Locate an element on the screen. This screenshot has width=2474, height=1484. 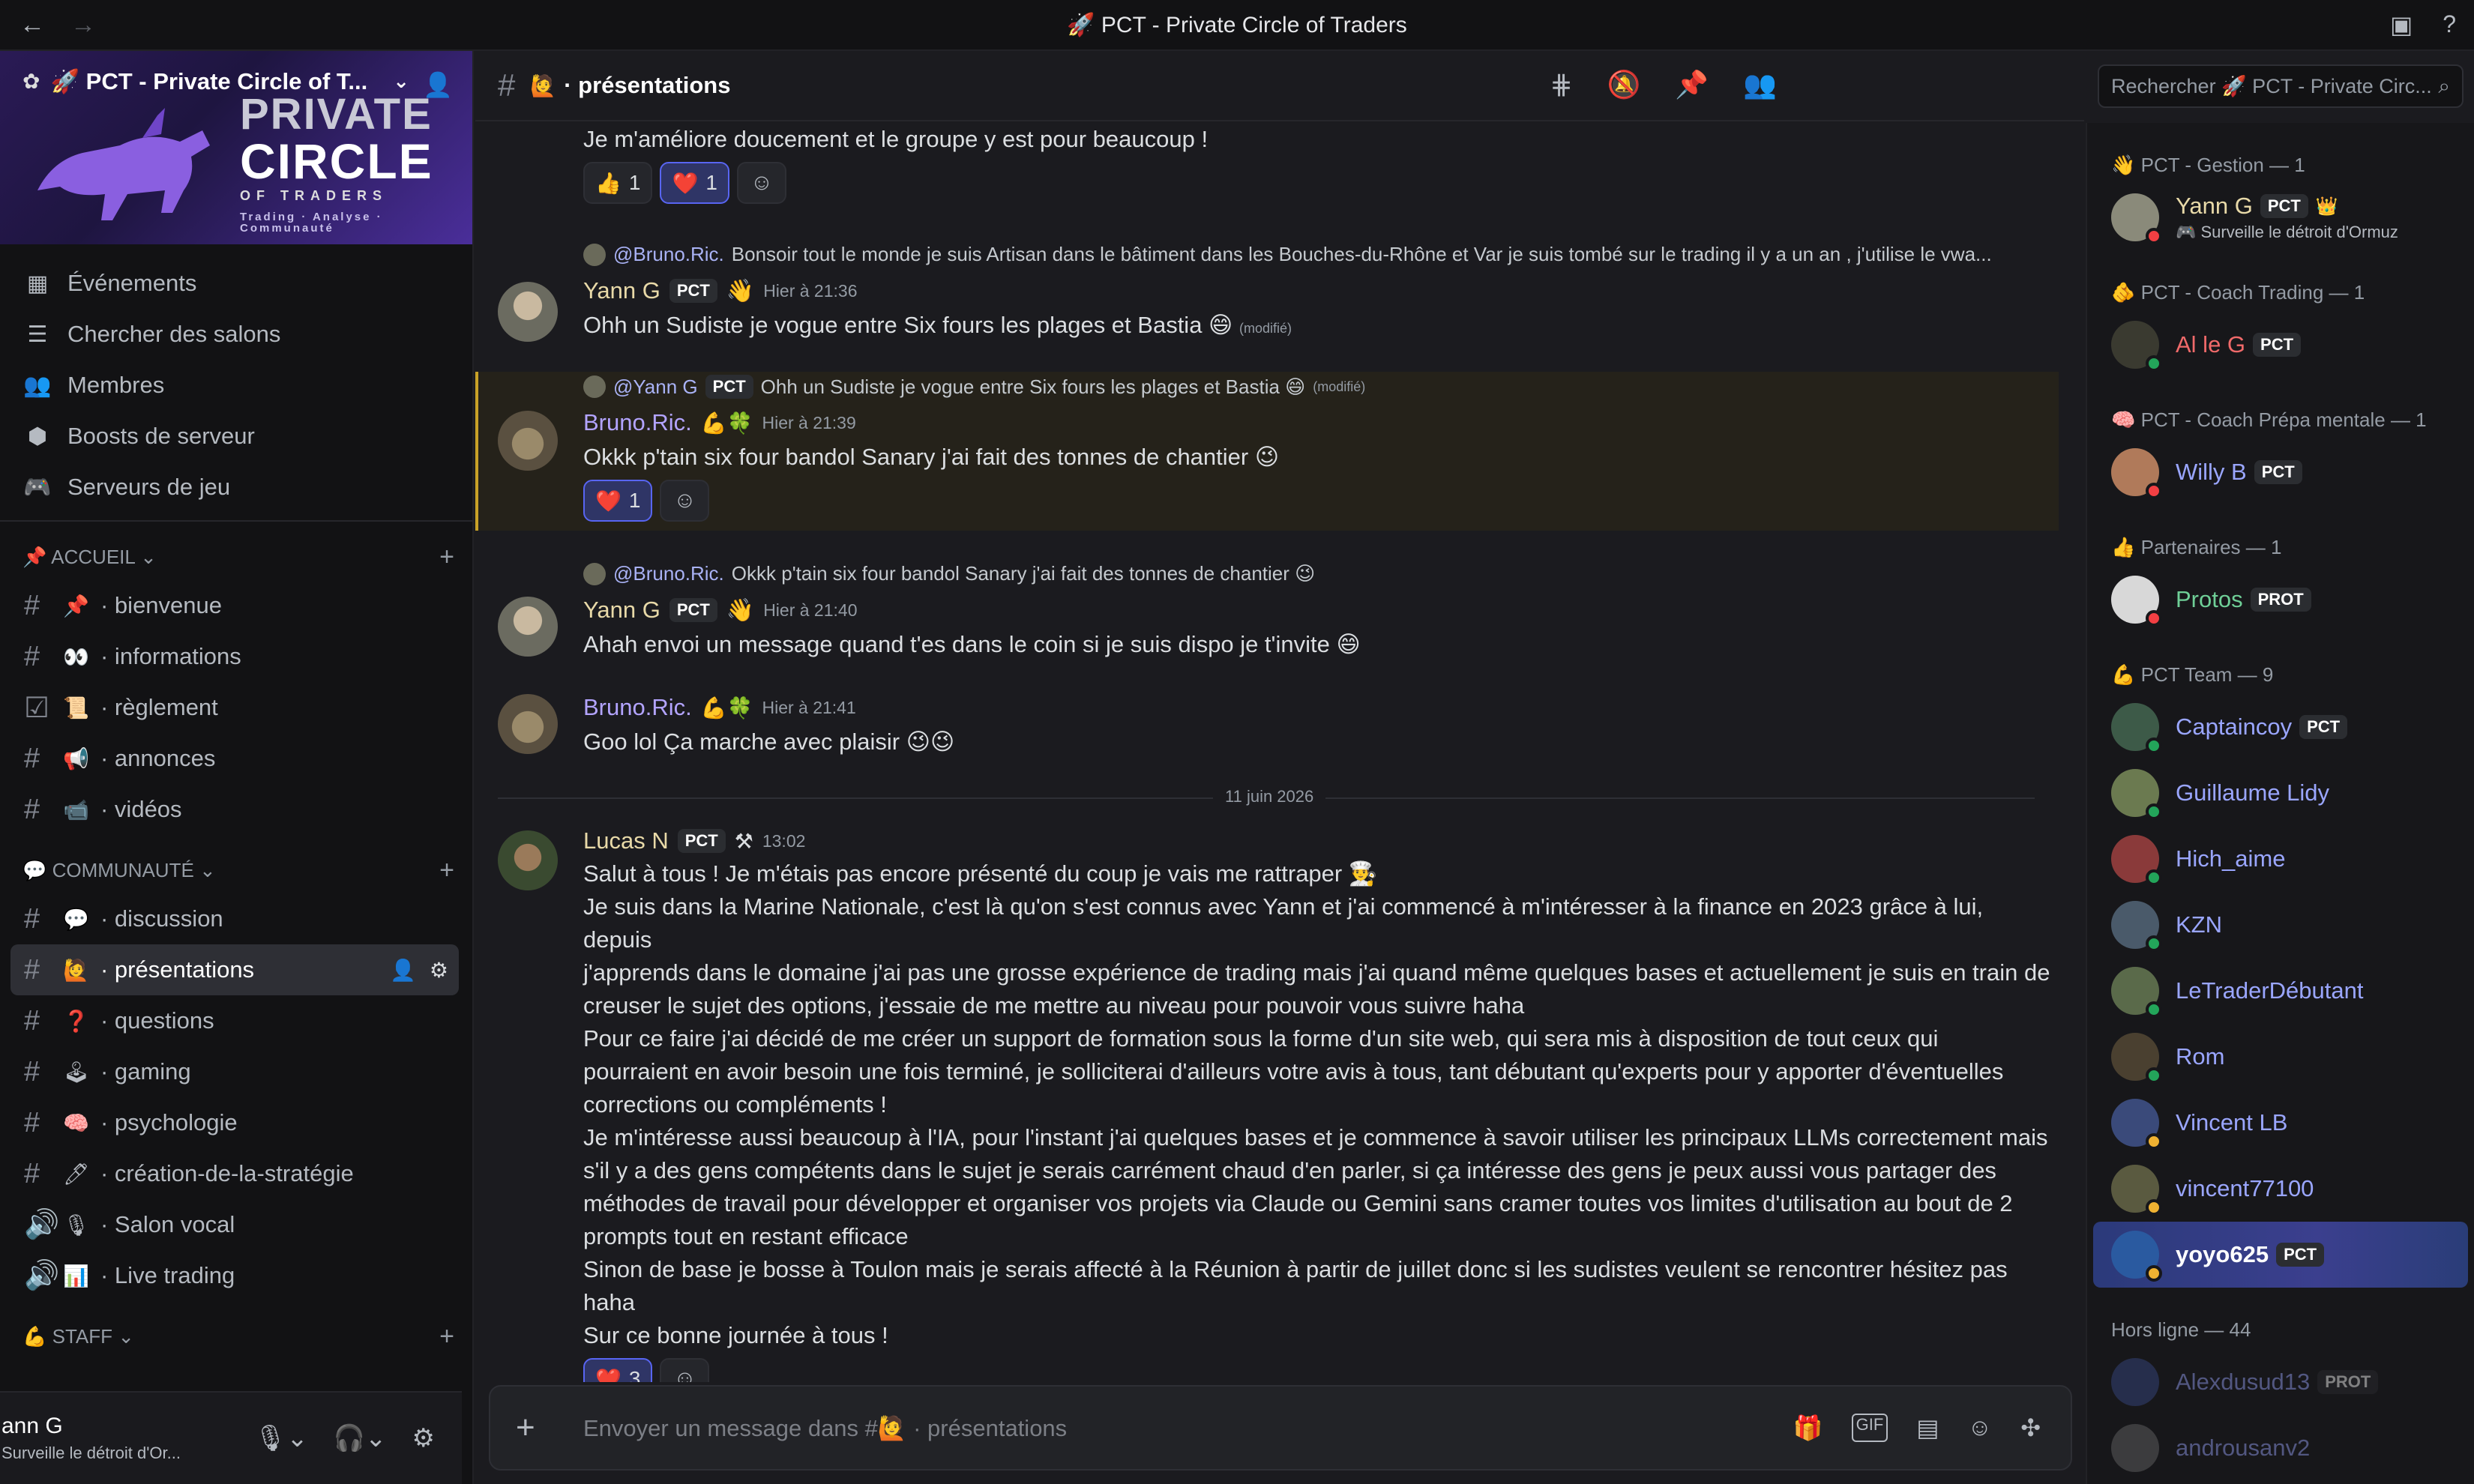
member-item: Rom is located at coordinates (2280, 1057).